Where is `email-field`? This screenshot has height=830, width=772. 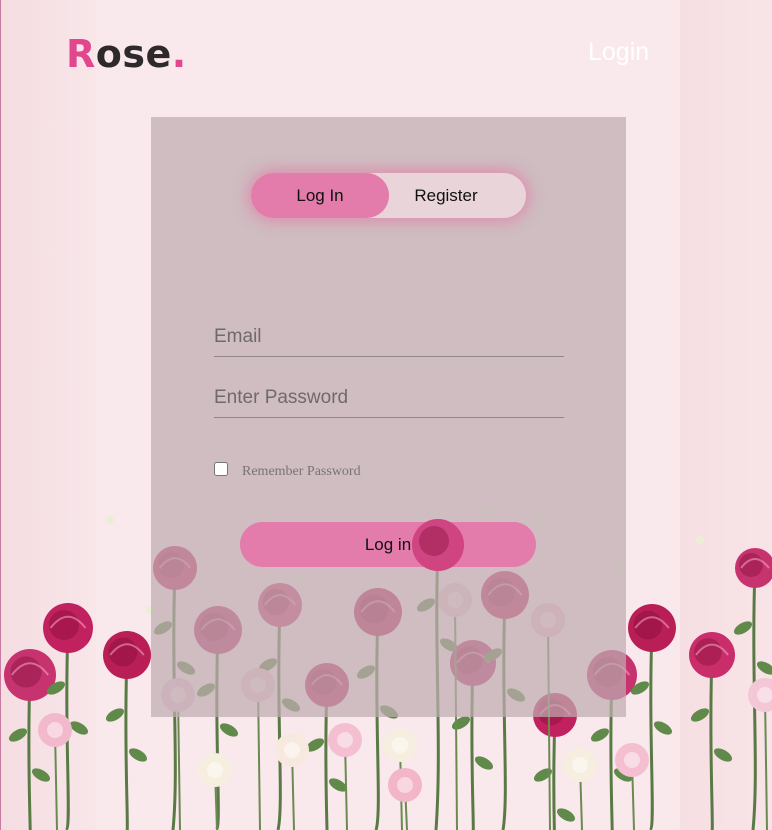
email-field is located at coordinates (389, 337).